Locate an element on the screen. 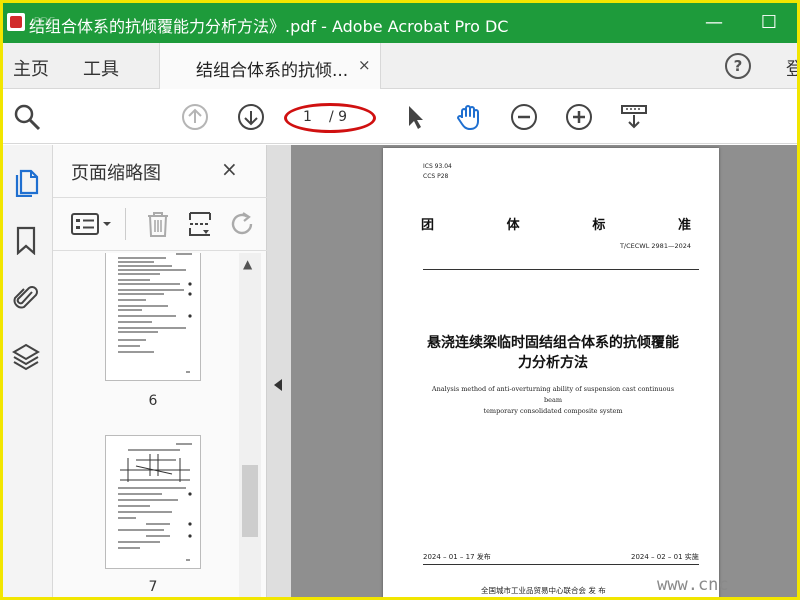 This screenshot has width=800, height=600. hand-tool-icon is located at coordinates (469, 117).